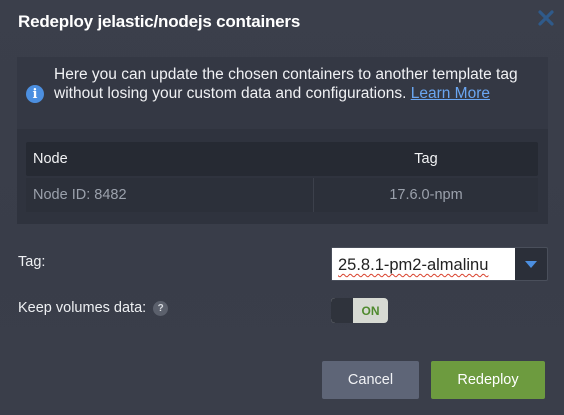 The height and width of the screenshot is (415, 564). I want to click on toggle-knob, so click(342, 310).